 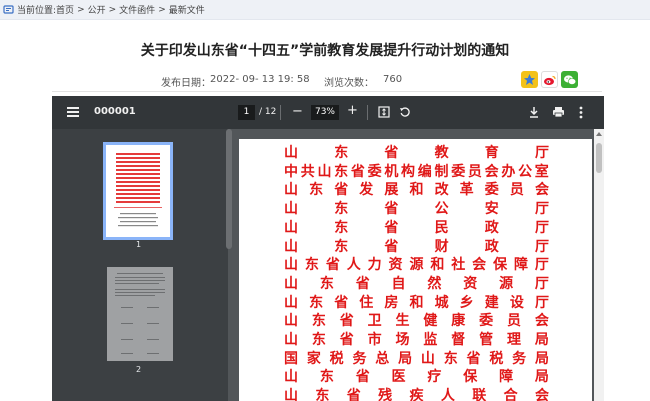 What do you see at coordinates (416, 227) in the screenshot?
I see `issuer-line: 山东省民政厅` at bounding box center [416, 227].